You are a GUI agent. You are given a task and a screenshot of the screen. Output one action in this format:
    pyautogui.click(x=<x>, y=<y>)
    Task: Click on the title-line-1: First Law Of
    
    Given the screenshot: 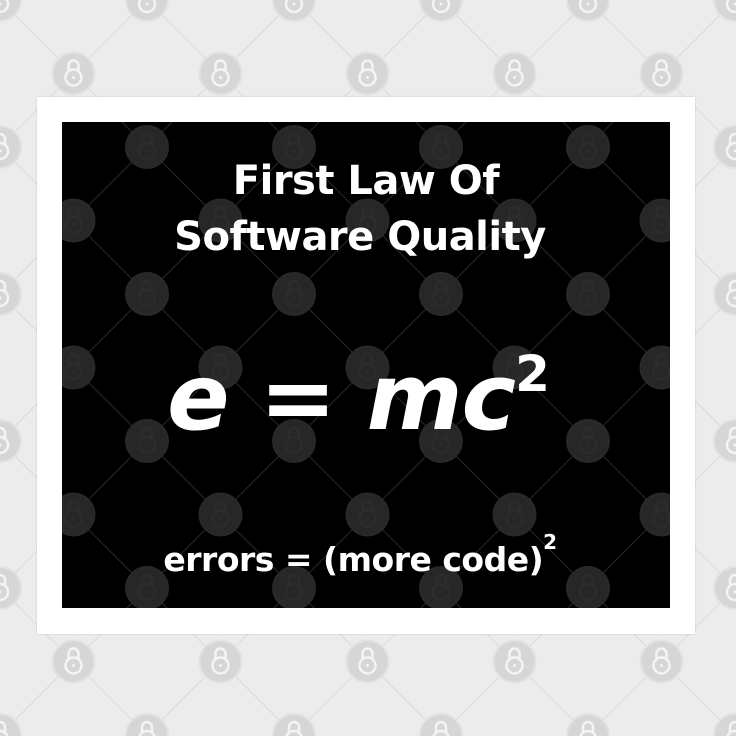 What is the action you would take?
    pyautogui.click(x=366, y=181)
    